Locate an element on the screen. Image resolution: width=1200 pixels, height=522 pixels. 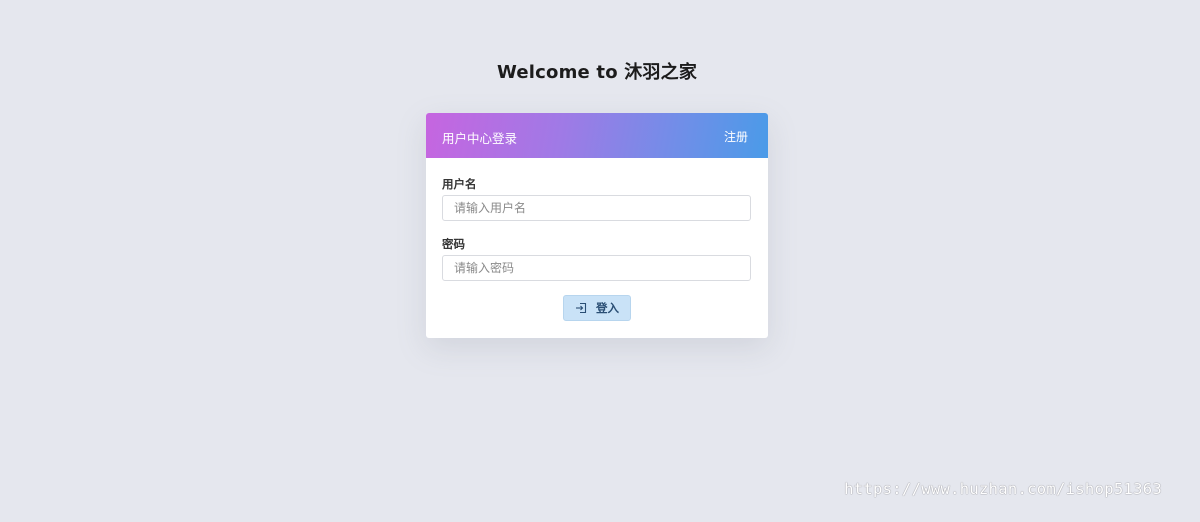
username-input is located at coordinates (596, 208).